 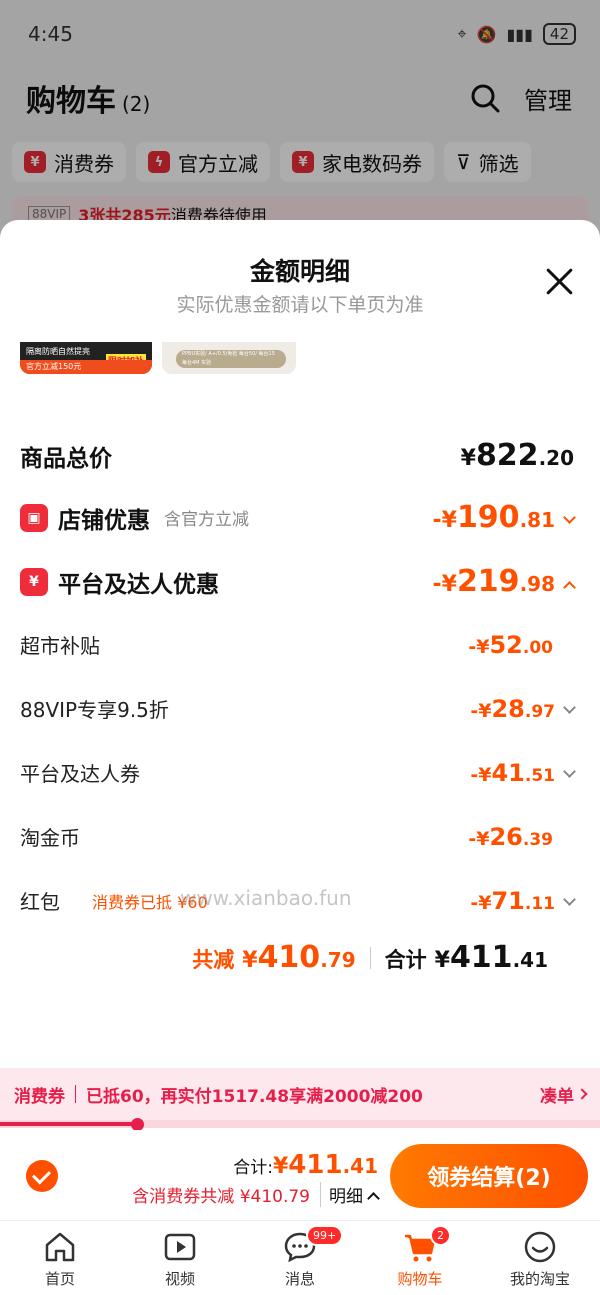 I want to click on add-items-link: 凑单, so click(x=564, y=1094).